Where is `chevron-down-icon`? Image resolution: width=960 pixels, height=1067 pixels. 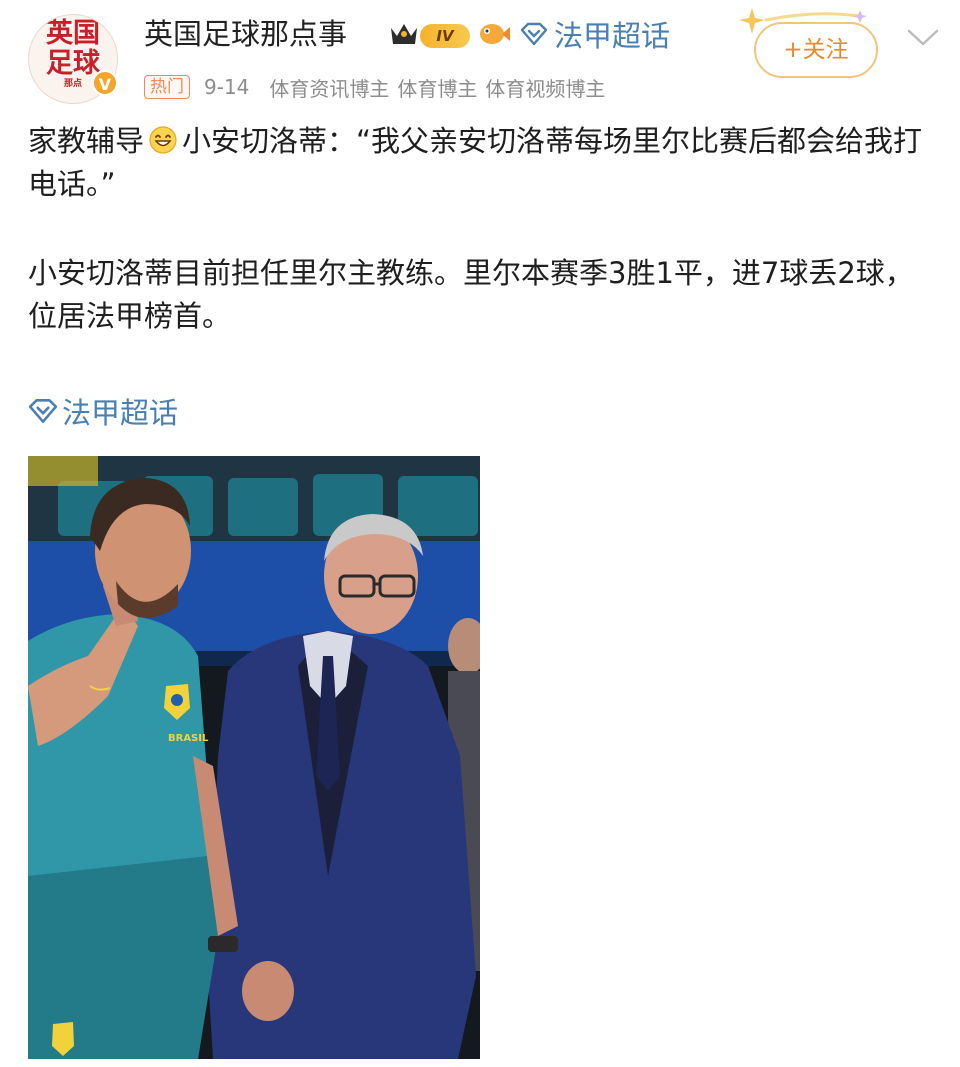
chevron-down-icon is located at coordinates (923, 38).